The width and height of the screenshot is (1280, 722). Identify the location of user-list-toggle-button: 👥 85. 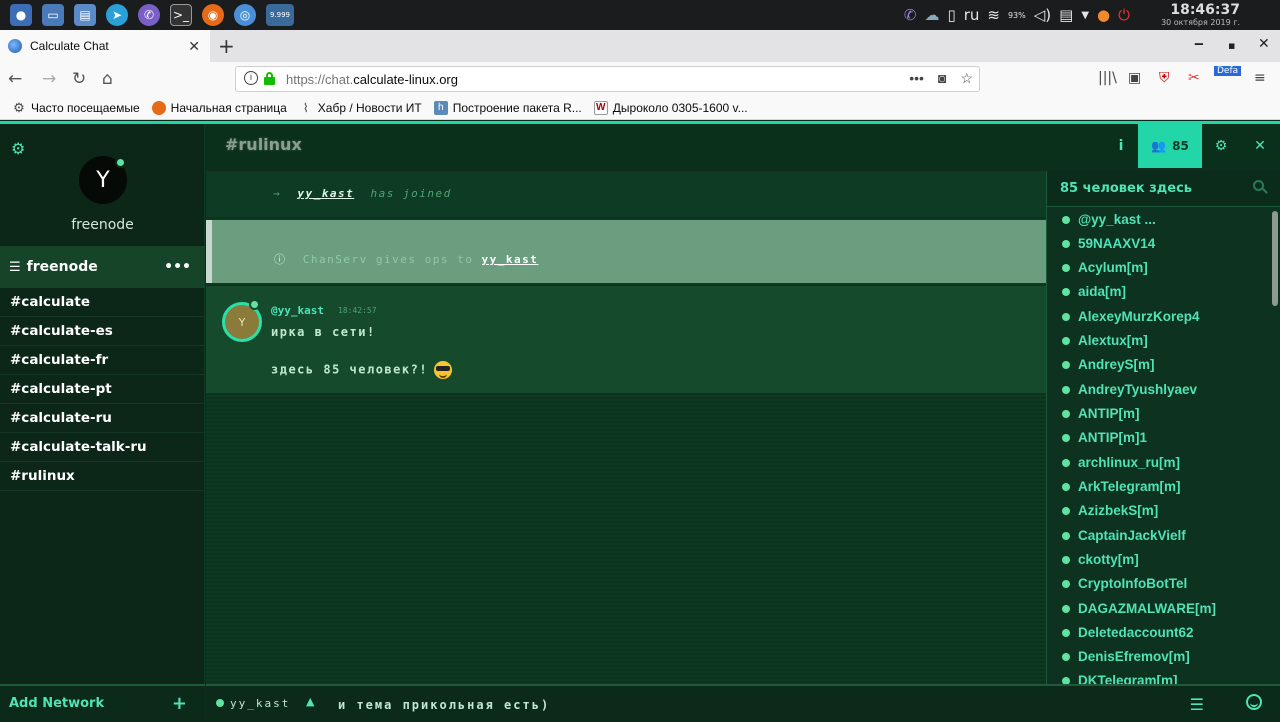
(1170, 146).